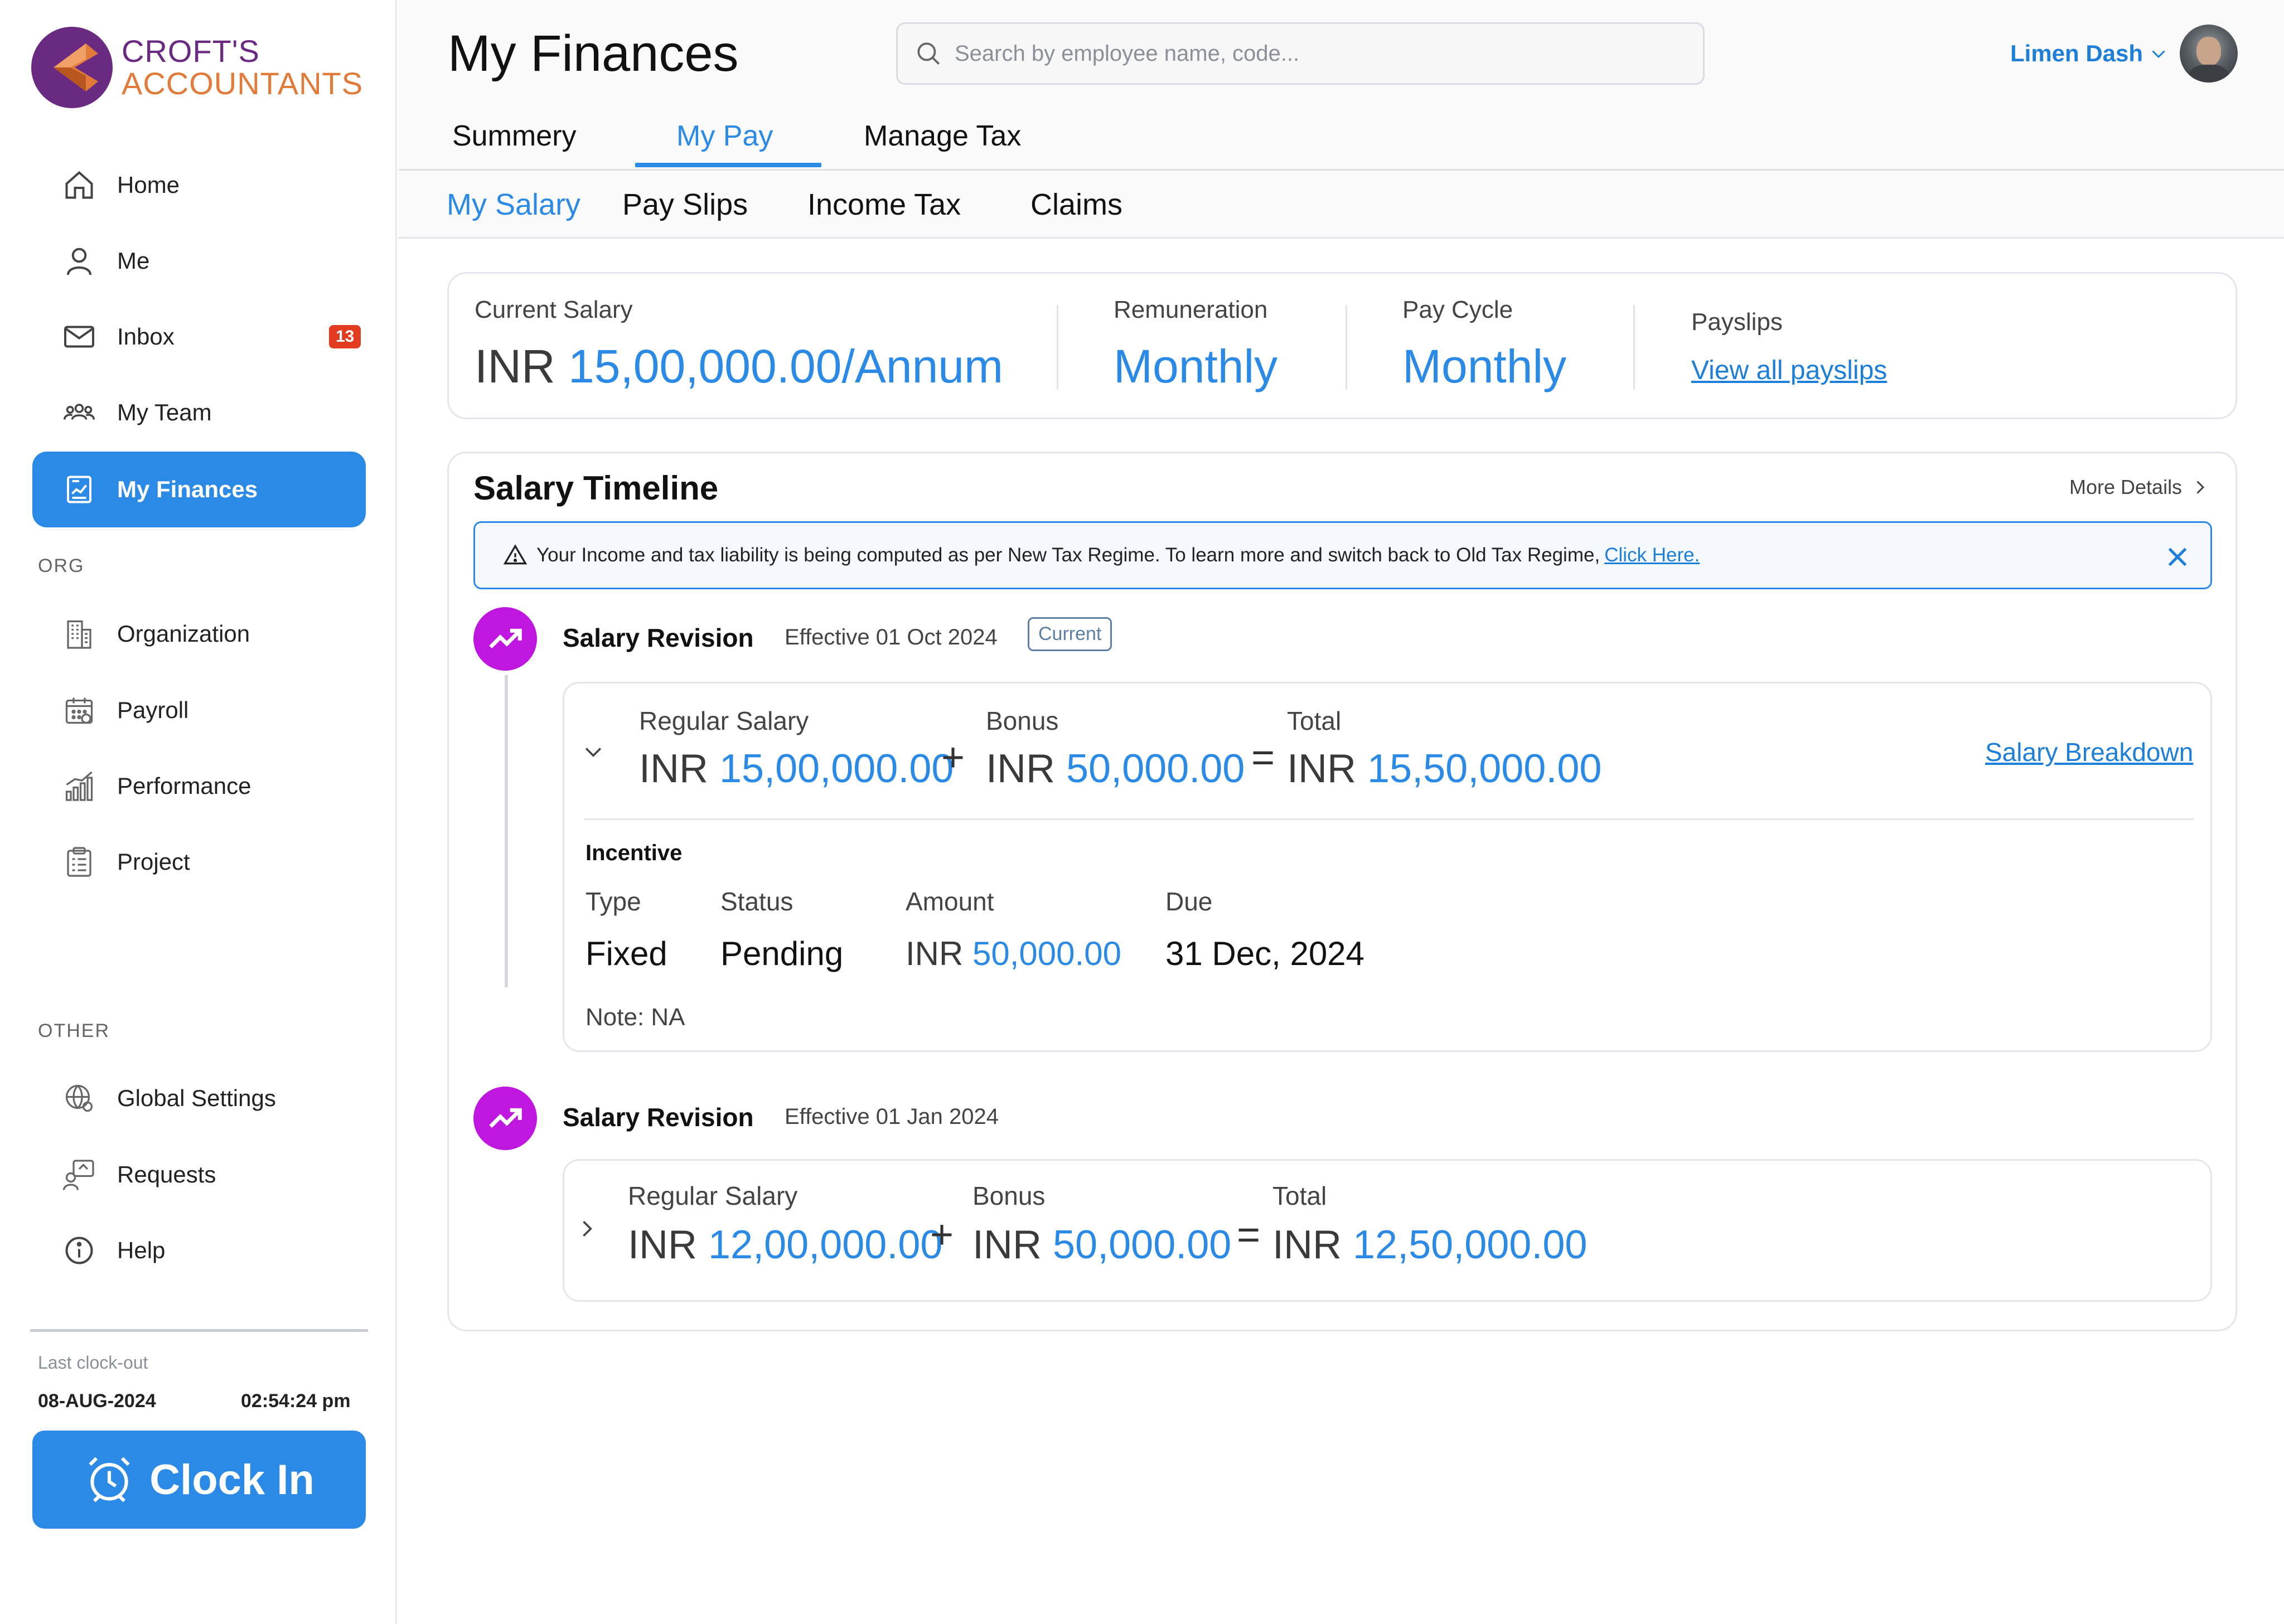 This screenshot has width=2284, height=1624. Describe the element at coordinates (2089, 752) in the screenshot. I see `salary-breakdown-link: Salary Breakdown` at that location.